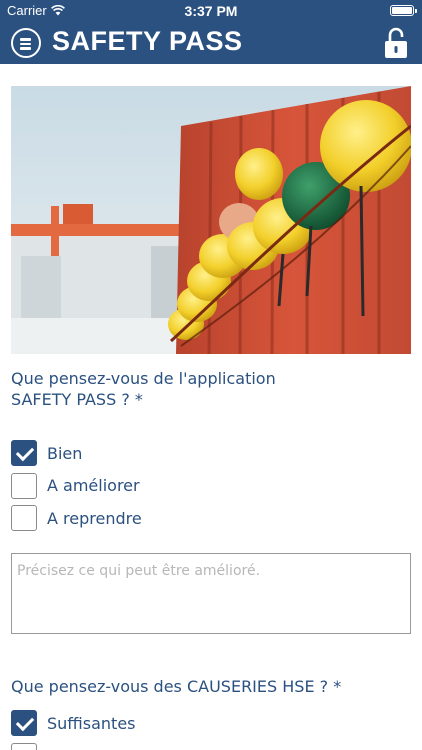  What do you see at coordinates (73, 746) in the screenshot?
I see `option-second` at bounding box center [73, 746].